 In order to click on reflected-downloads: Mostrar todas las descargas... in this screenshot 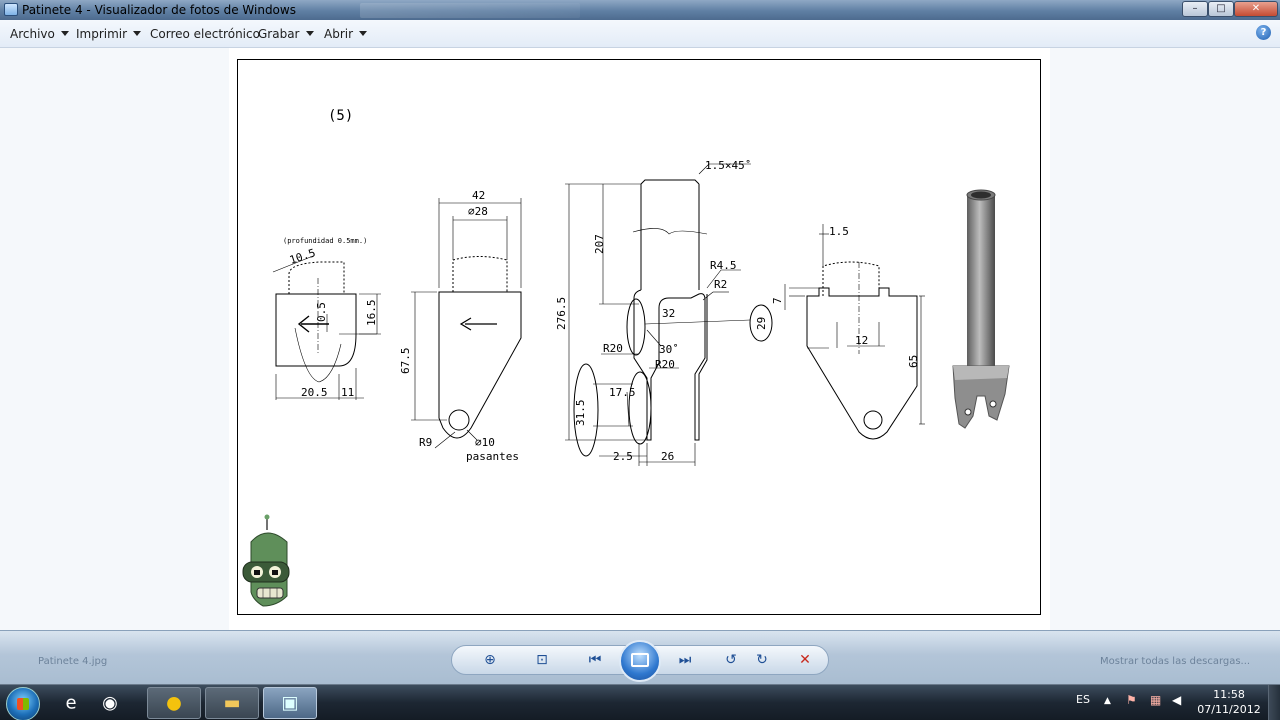, I will do `click(1175, 661)`.